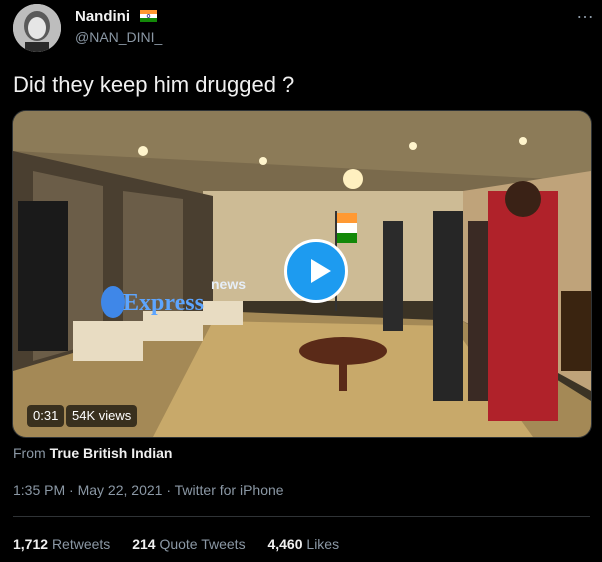 The image size is (602, 562). Describe the element at coordinates (118, 37) in the screenshot. I see `user-handle: @NAN_DINI_` at that location.